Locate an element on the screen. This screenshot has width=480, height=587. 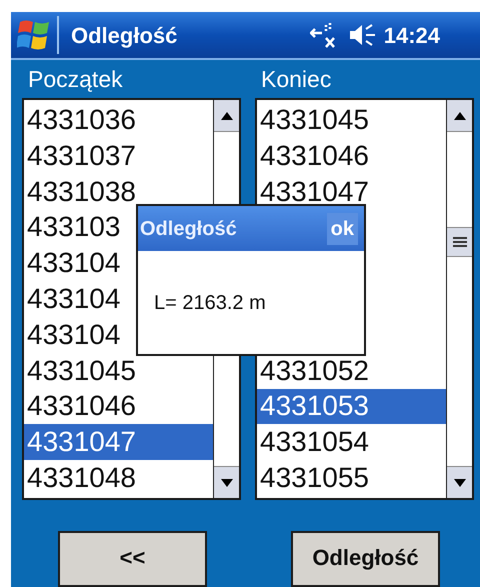
list-label: Początek is located at coordinates (75, 79).